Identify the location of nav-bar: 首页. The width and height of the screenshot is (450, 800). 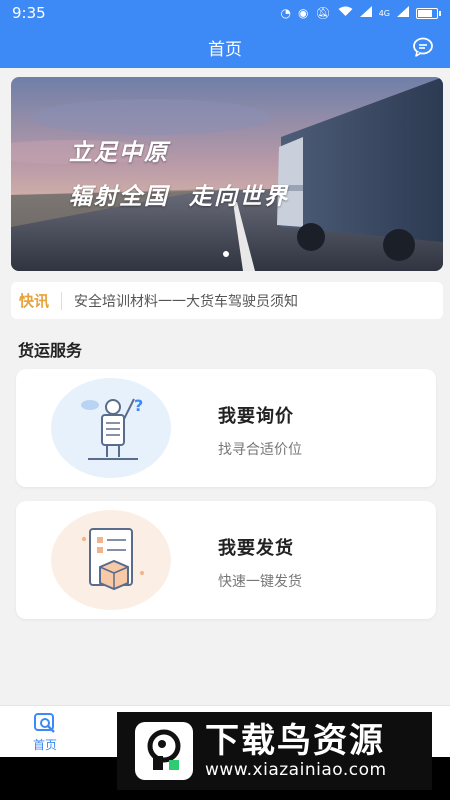
(225, 47).